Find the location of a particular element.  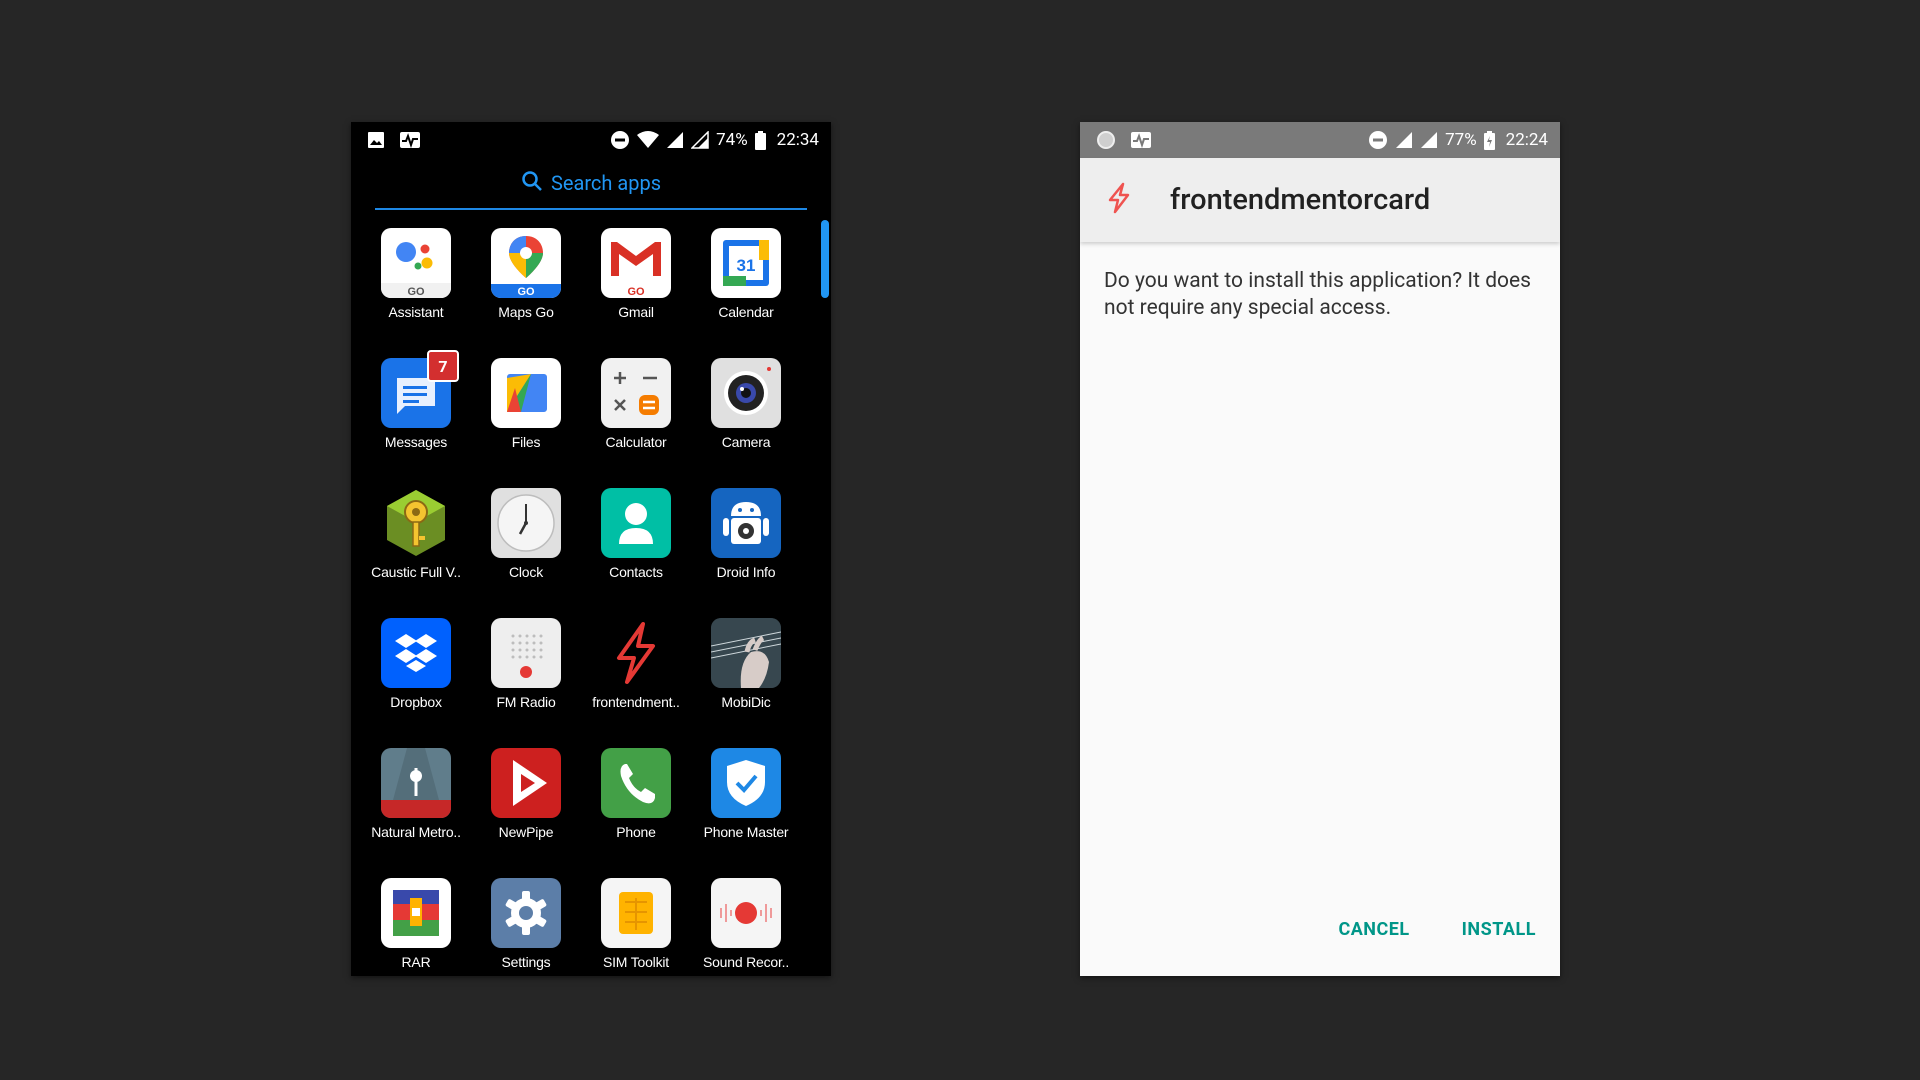

app-rar: RAR is located at coordinates (416, 927).